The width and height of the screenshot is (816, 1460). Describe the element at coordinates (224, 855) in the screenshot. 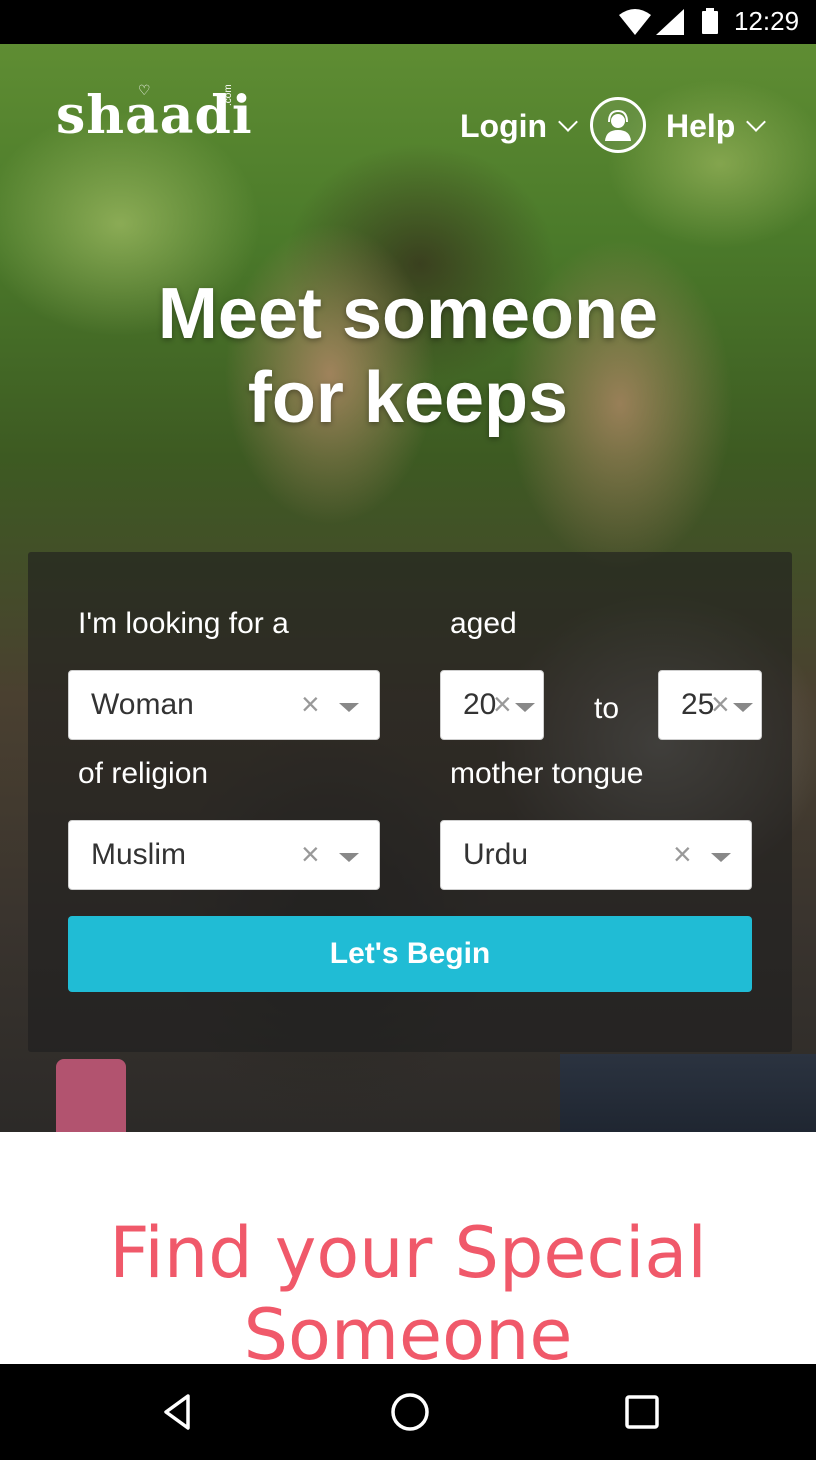

I see `religion-select: Muslim ×` at that location.